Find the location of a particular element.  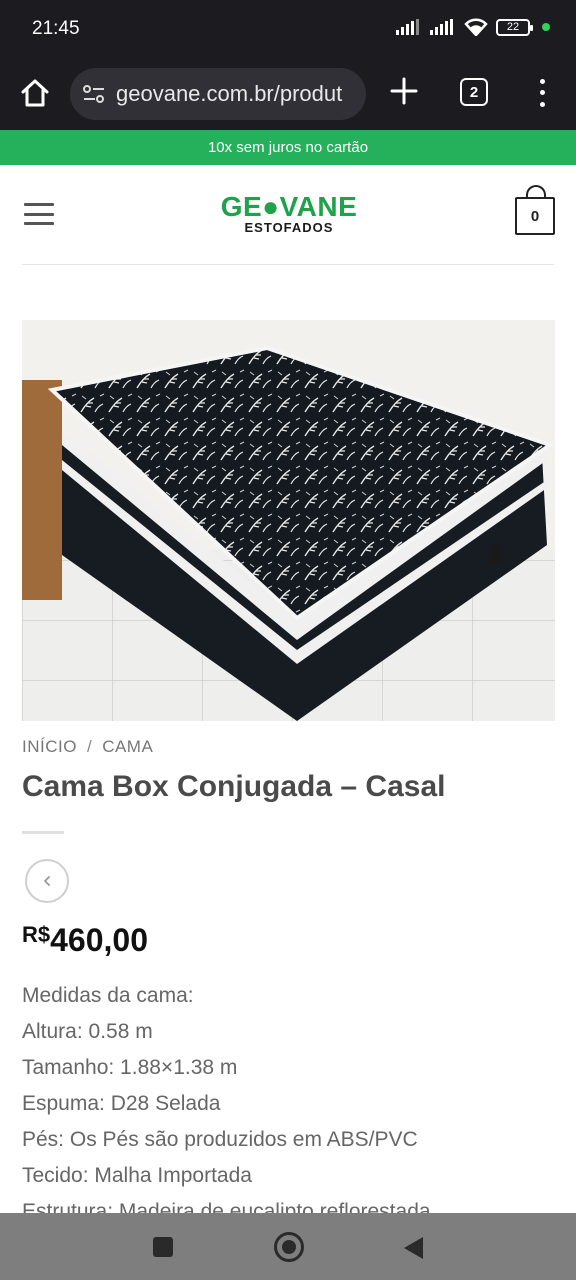

battery-icon: 22 is located at coordinates (514, 27).